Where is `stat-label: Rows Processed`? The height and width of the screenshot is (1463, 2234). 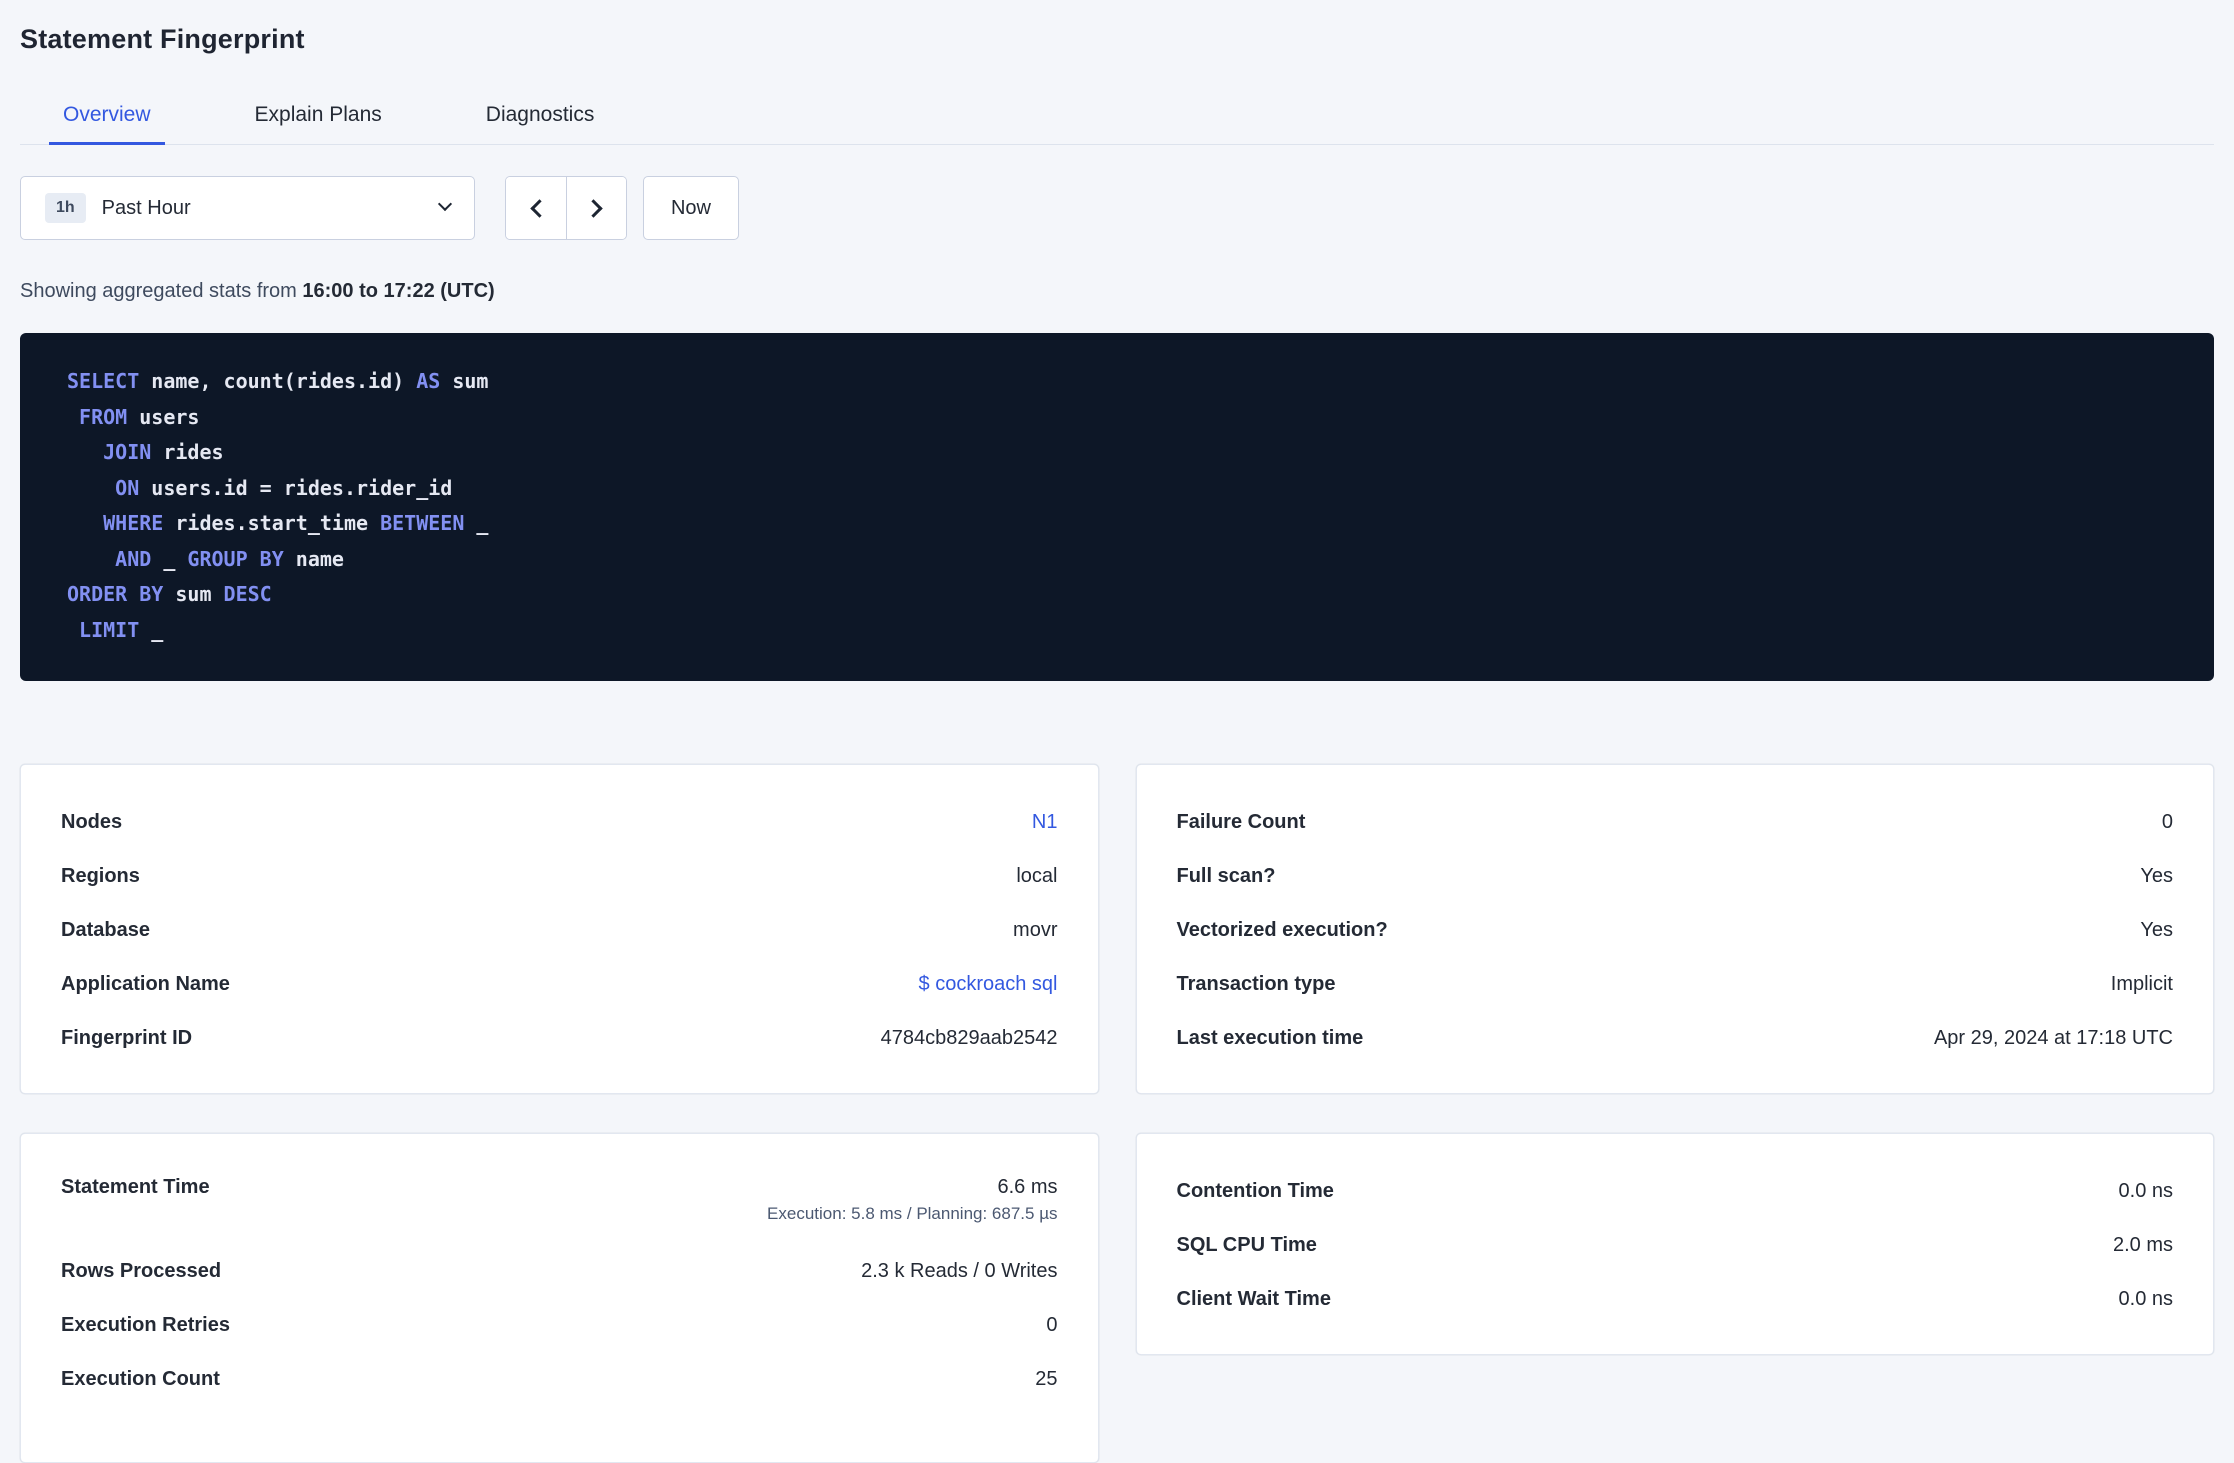 stat-label: Rows Processed is located at coordinates (141, 1270).